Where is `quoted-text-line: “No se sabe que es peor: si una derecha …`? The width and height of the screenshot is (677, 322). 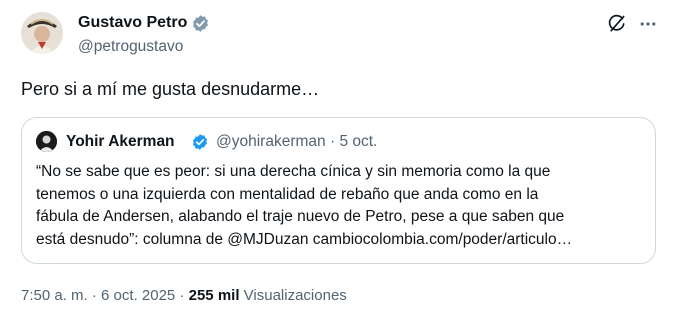
quoted-text-line: “No se sabe que es peor: si una derecha … is located at coordinates (293, 171).